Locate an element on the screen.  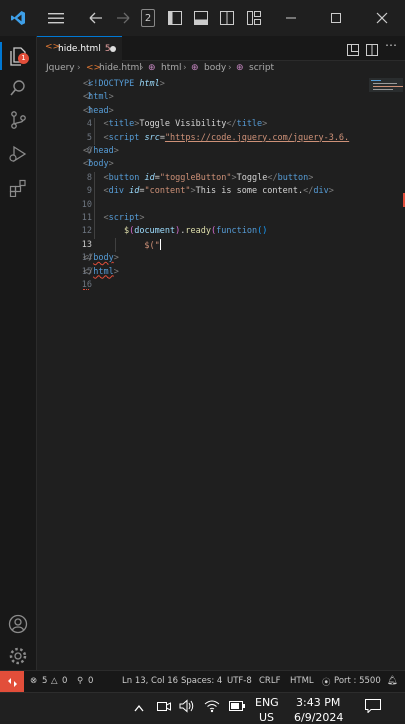
breadcrumb-script: script is located at coordinates (261, 68).